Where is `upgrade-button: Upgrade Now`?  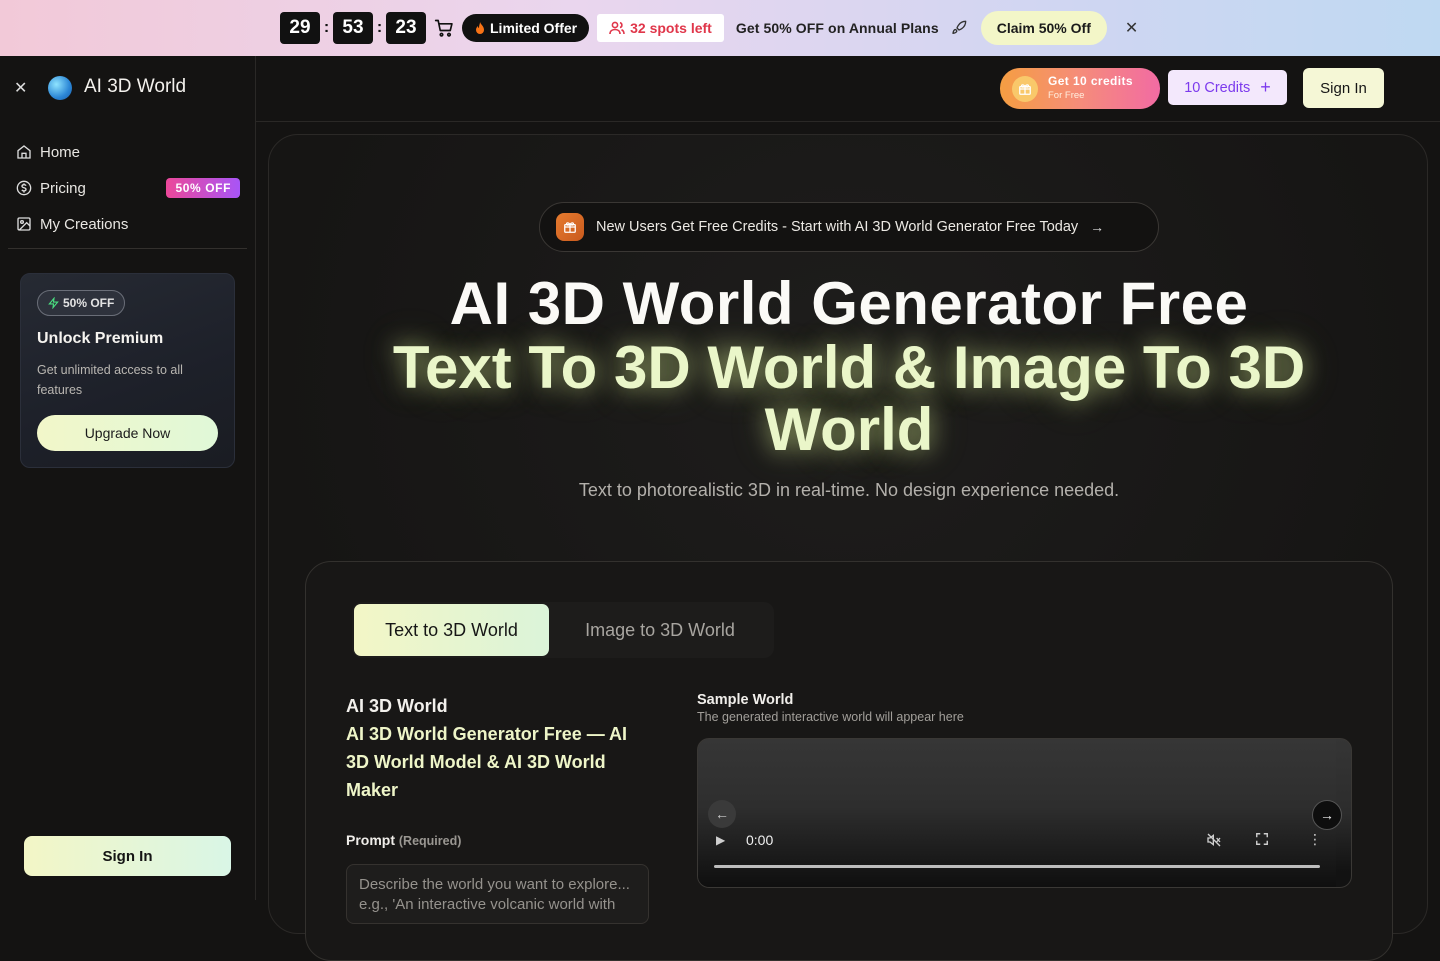 upgrade-button: Upgrade Now is located at coordinates (127, 433).